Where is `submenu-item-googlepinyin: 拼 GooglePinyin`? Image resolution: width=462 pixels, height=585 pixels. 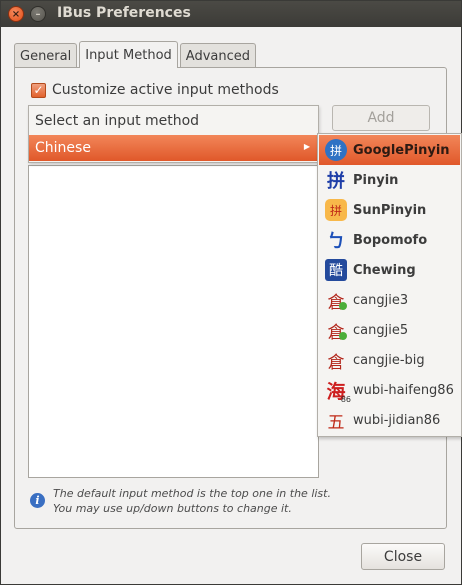
submenu-item-googlepinyin: 拼 GooglePinyin is located at coordinates (389, 150).